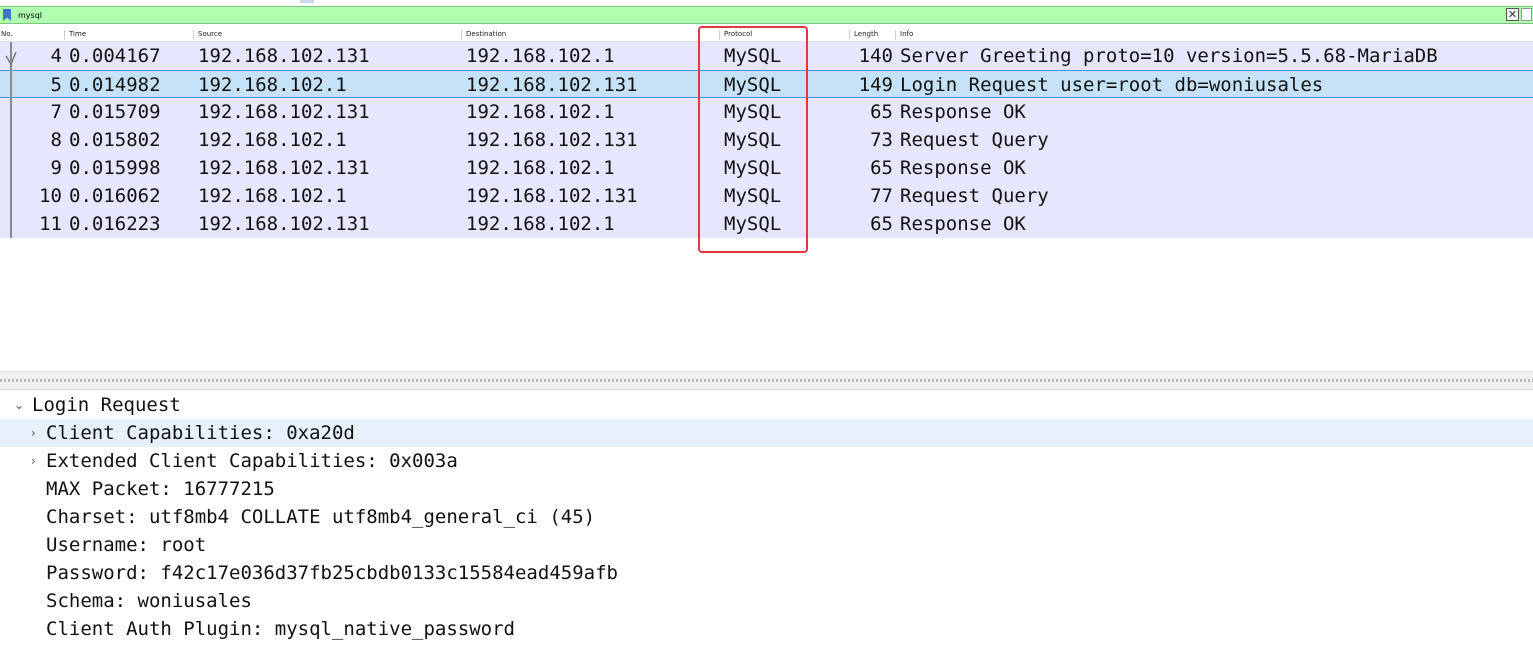 The image size is (1533, 645). Describe the element at coordinates (115, 224) in the screenshot. I see `packet-time: 0.016223` at that location.